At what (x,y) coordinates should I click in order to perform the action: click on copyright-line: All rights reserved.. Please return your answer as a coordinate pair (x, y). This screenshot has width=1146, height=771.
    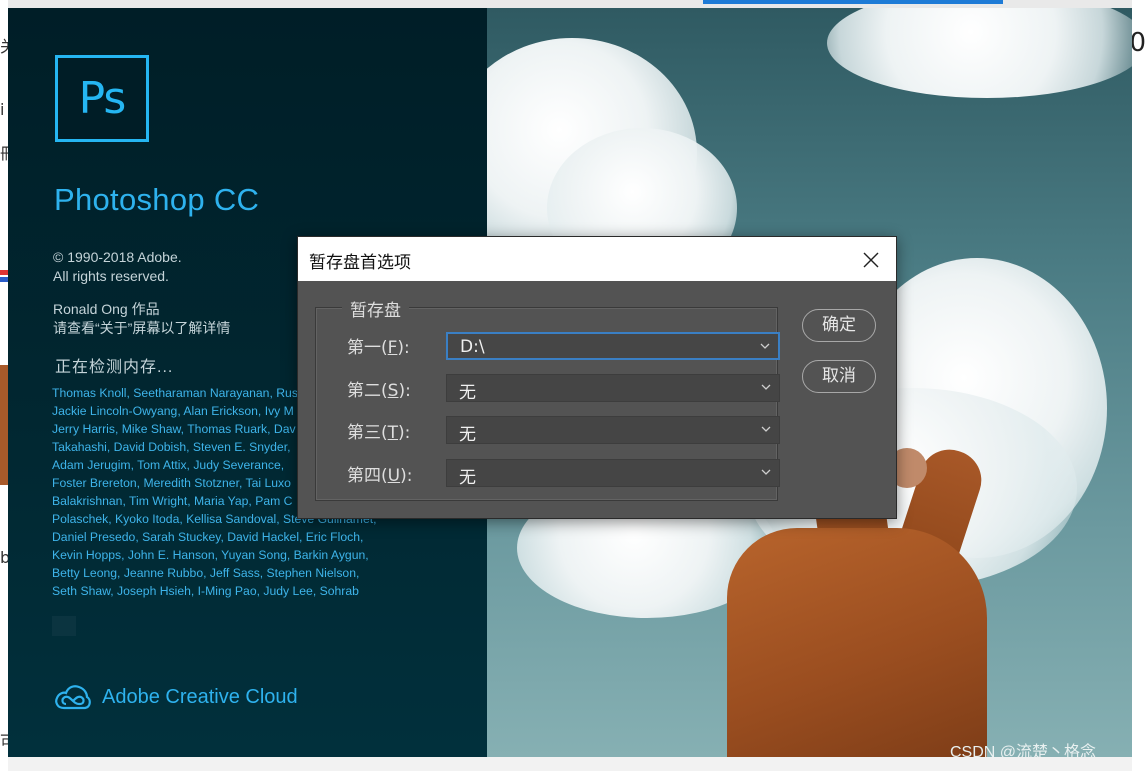
    Looking at the image, I should click on (111, 276).